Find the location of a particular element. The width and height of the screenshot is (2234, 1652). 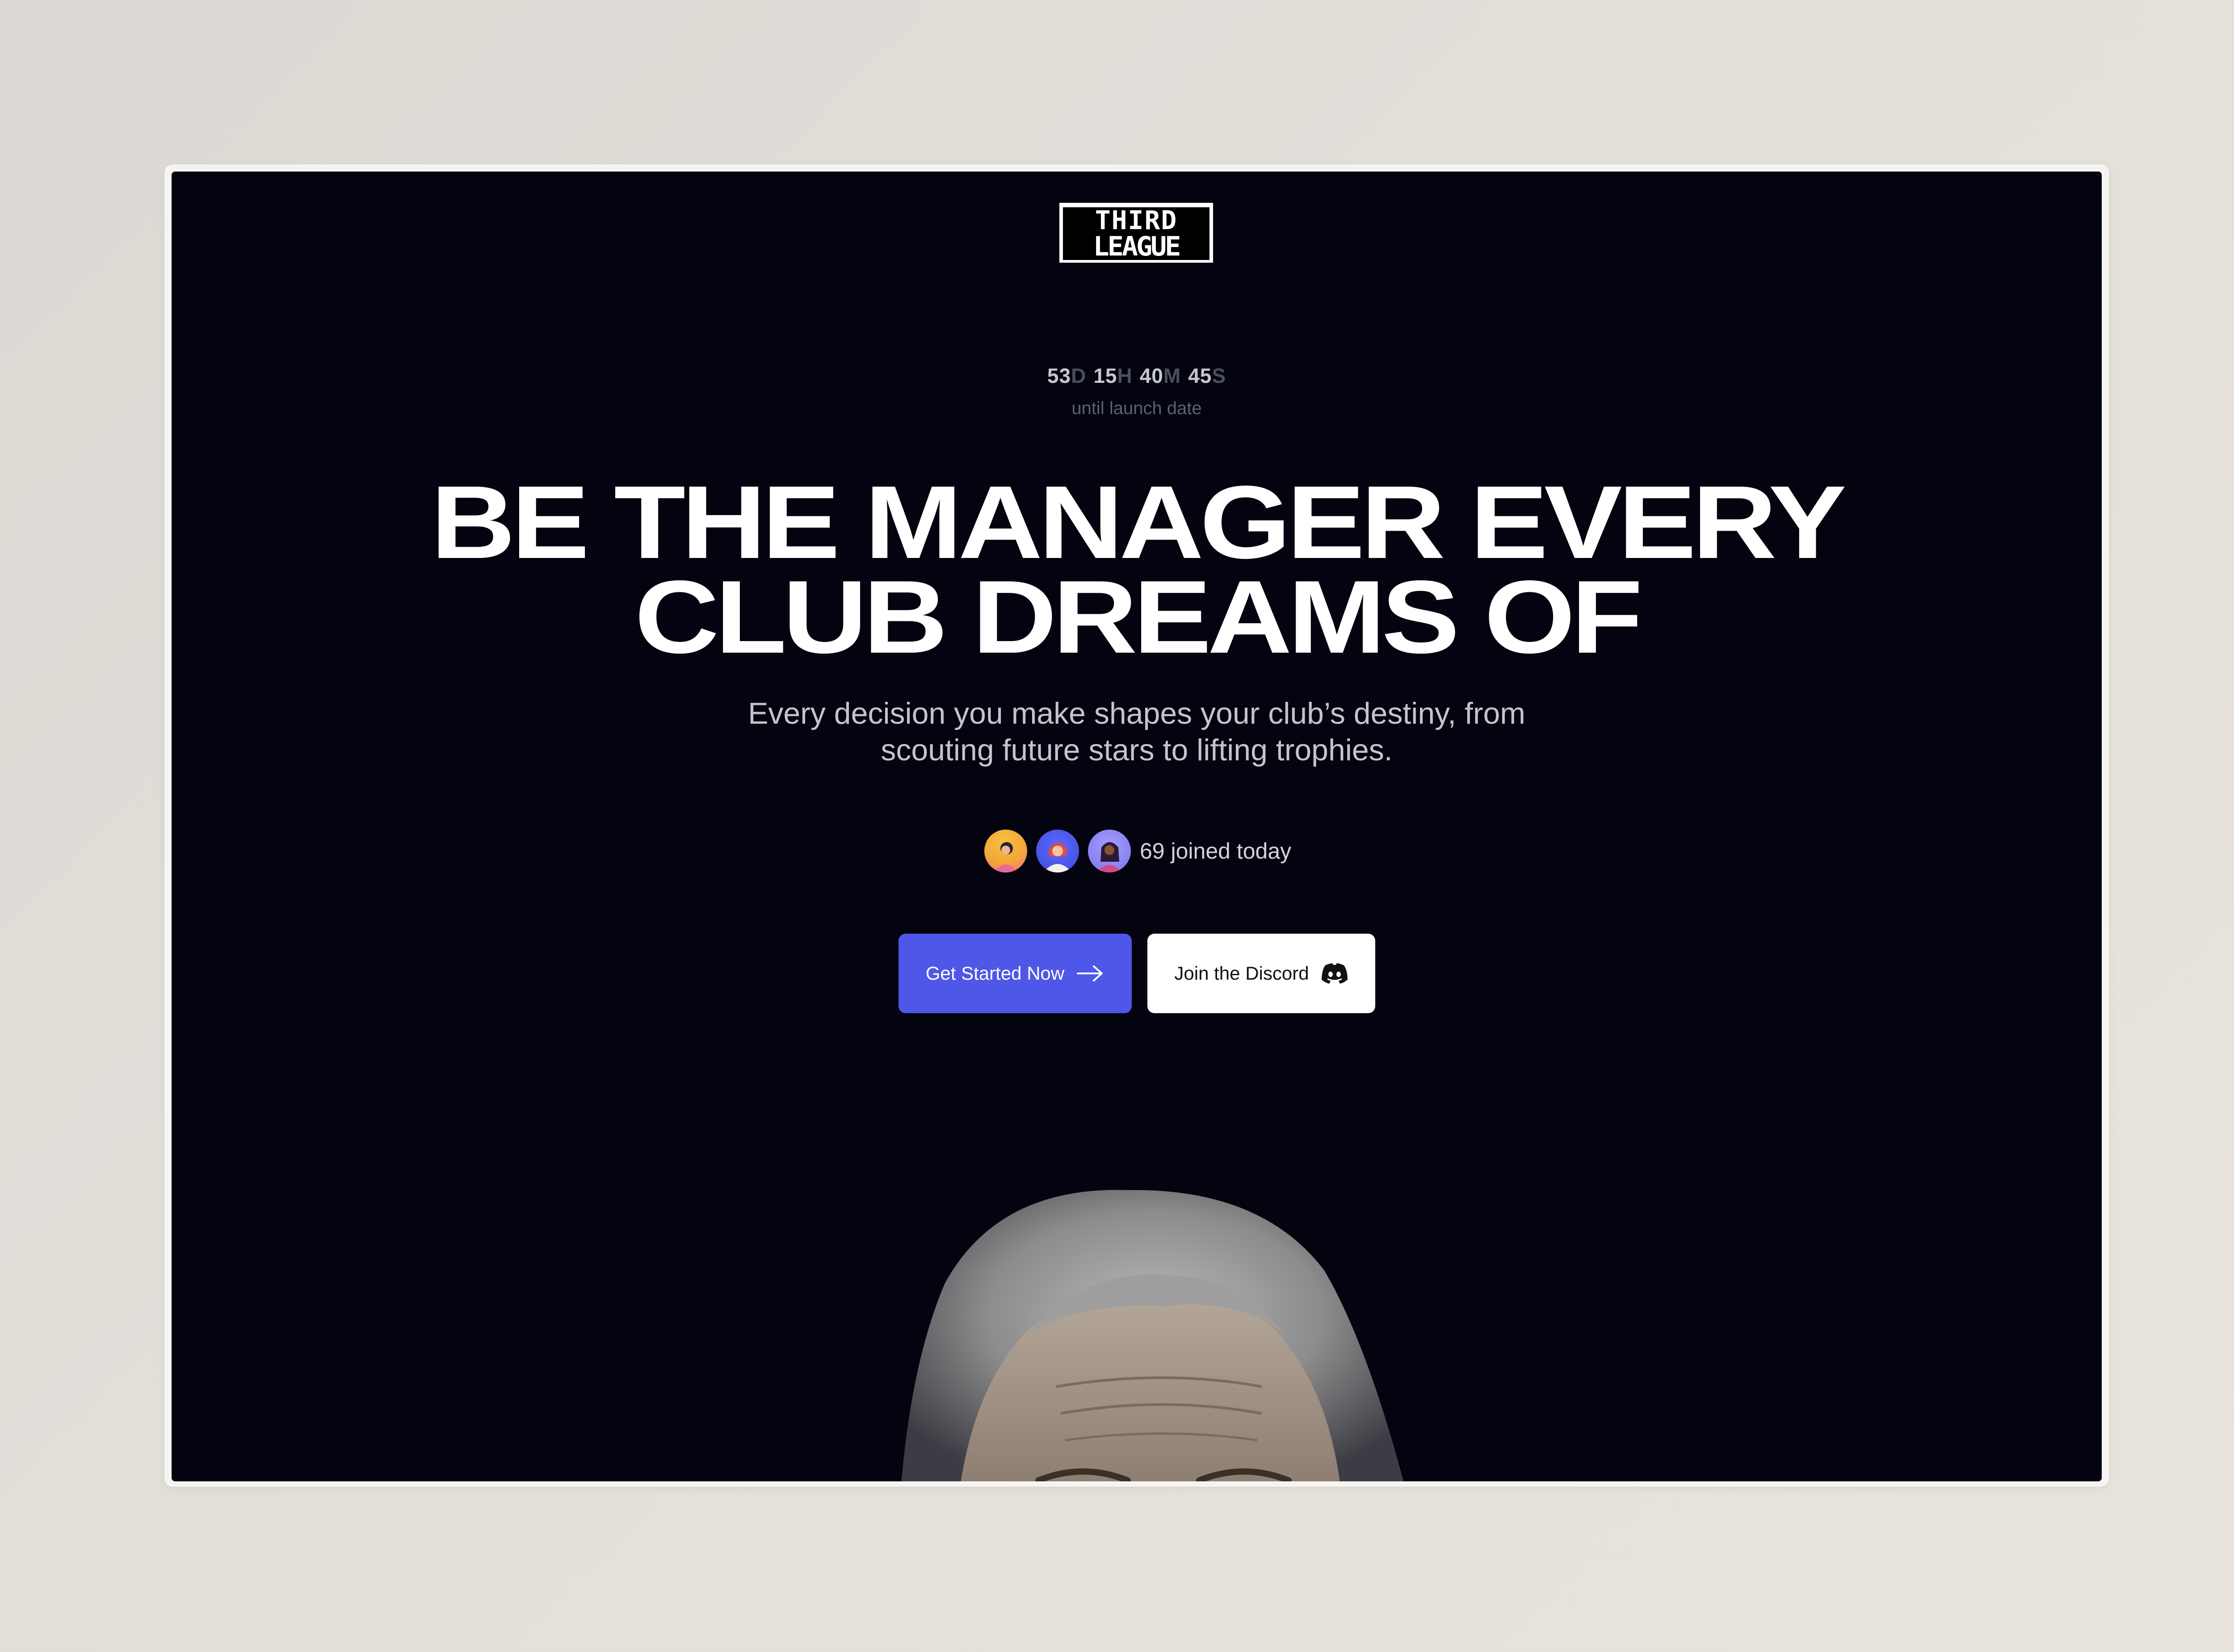

hero-headline: BE THE MANAGER EVERY CLUB DREAMS OF is located at coordinates (1137, 570).